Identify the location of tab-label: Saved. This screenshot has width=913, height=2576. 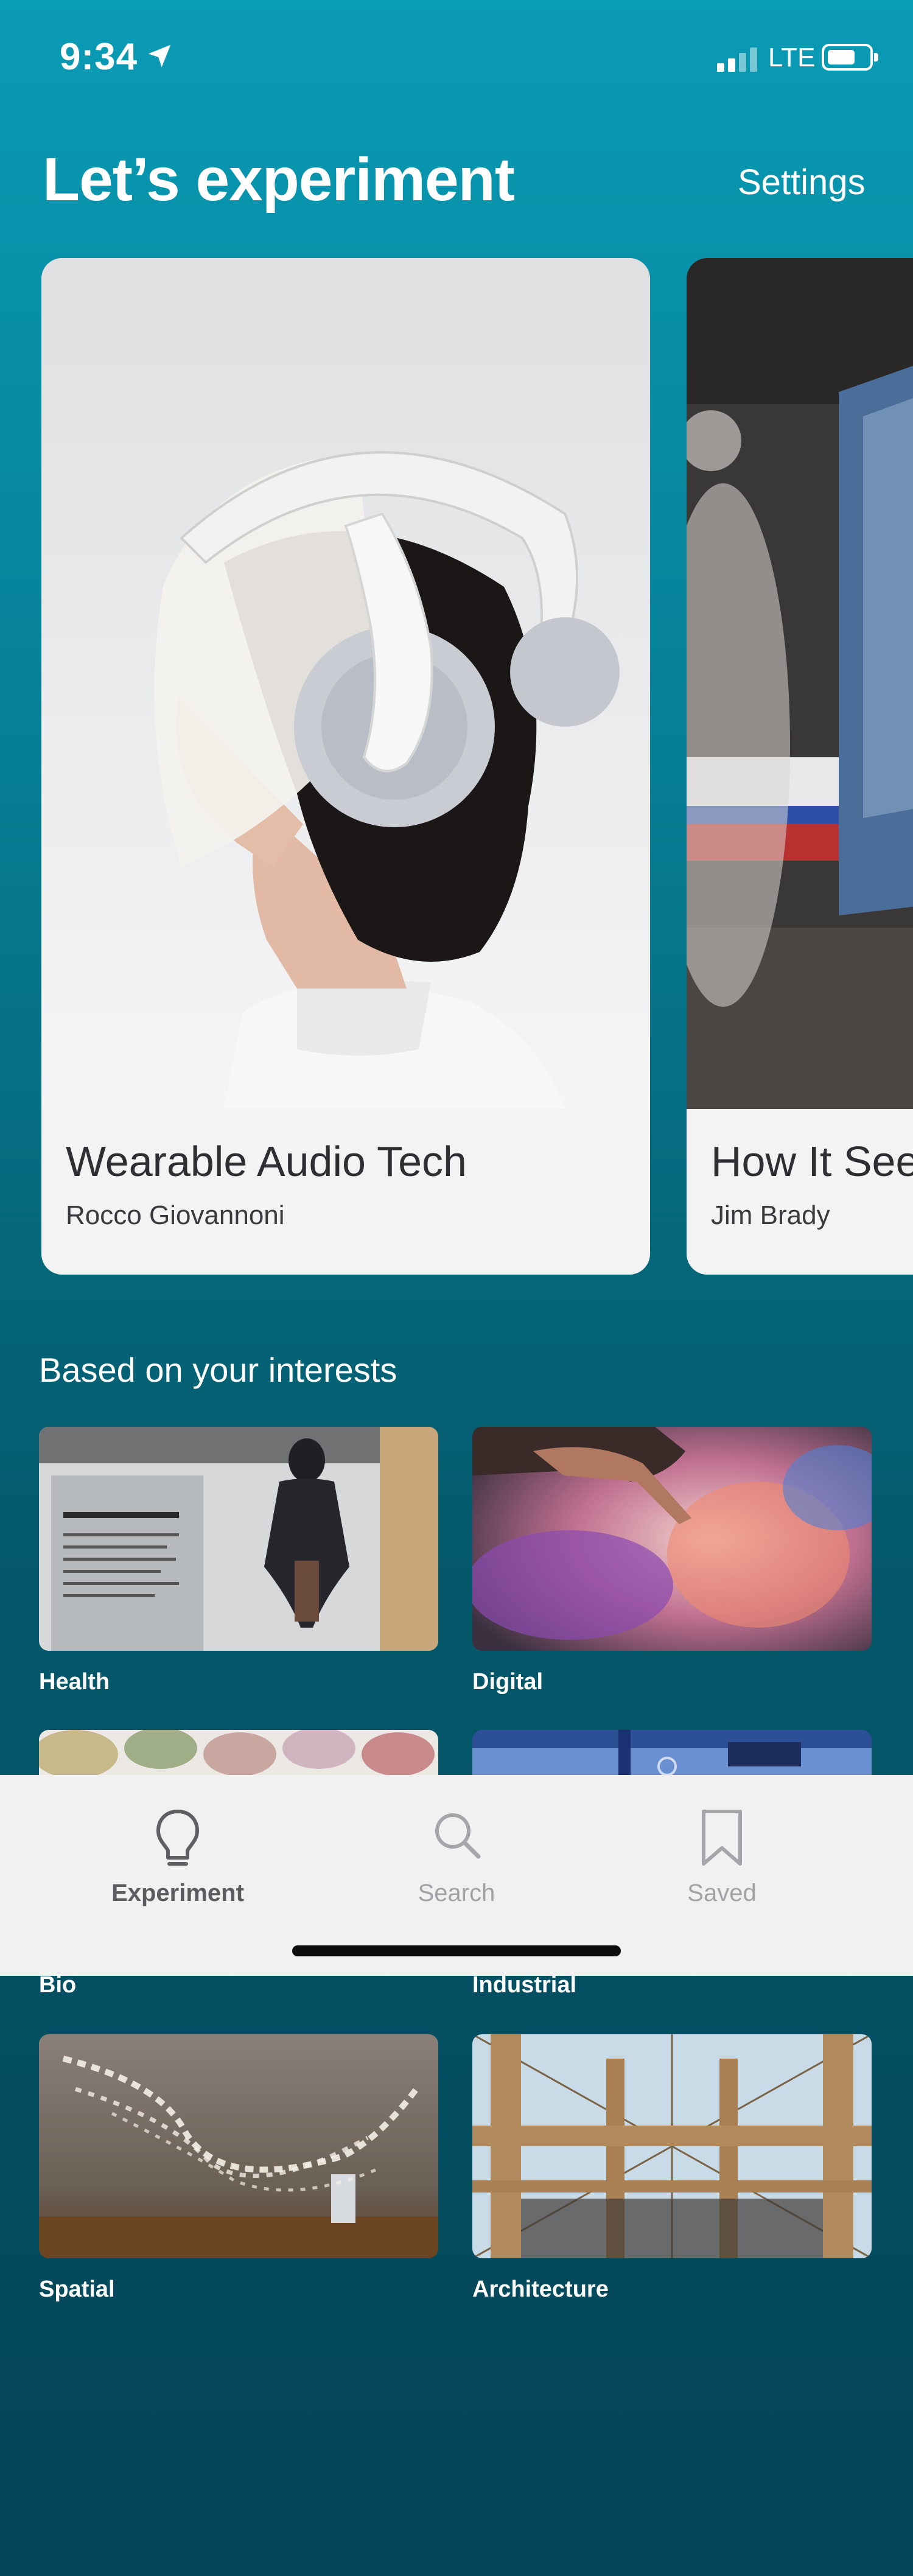
(722, 1893).